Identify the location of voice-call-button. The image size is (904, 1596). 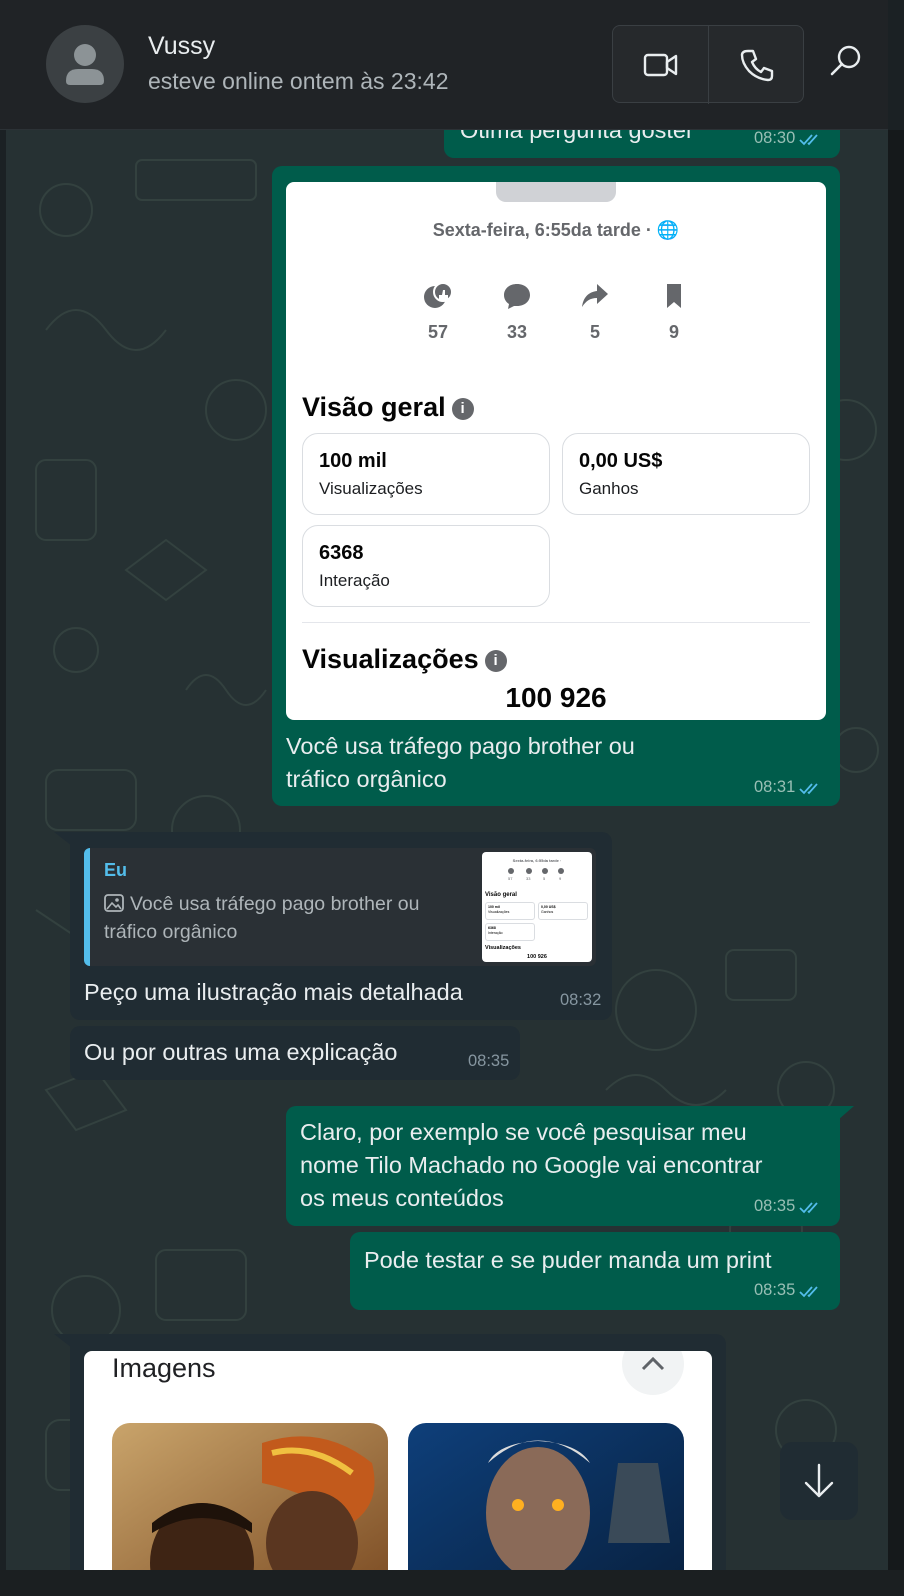
(757, 65).